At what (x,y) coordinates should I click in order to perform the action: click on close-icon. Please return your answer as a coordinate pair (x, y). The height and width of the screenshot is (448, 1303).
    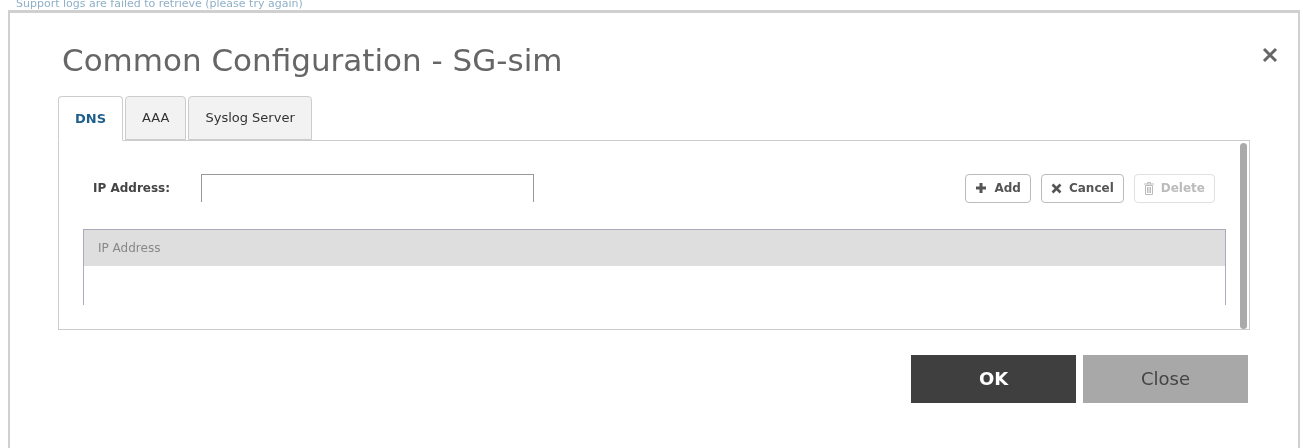
    Looking at the image, I should click on (1270, 55).